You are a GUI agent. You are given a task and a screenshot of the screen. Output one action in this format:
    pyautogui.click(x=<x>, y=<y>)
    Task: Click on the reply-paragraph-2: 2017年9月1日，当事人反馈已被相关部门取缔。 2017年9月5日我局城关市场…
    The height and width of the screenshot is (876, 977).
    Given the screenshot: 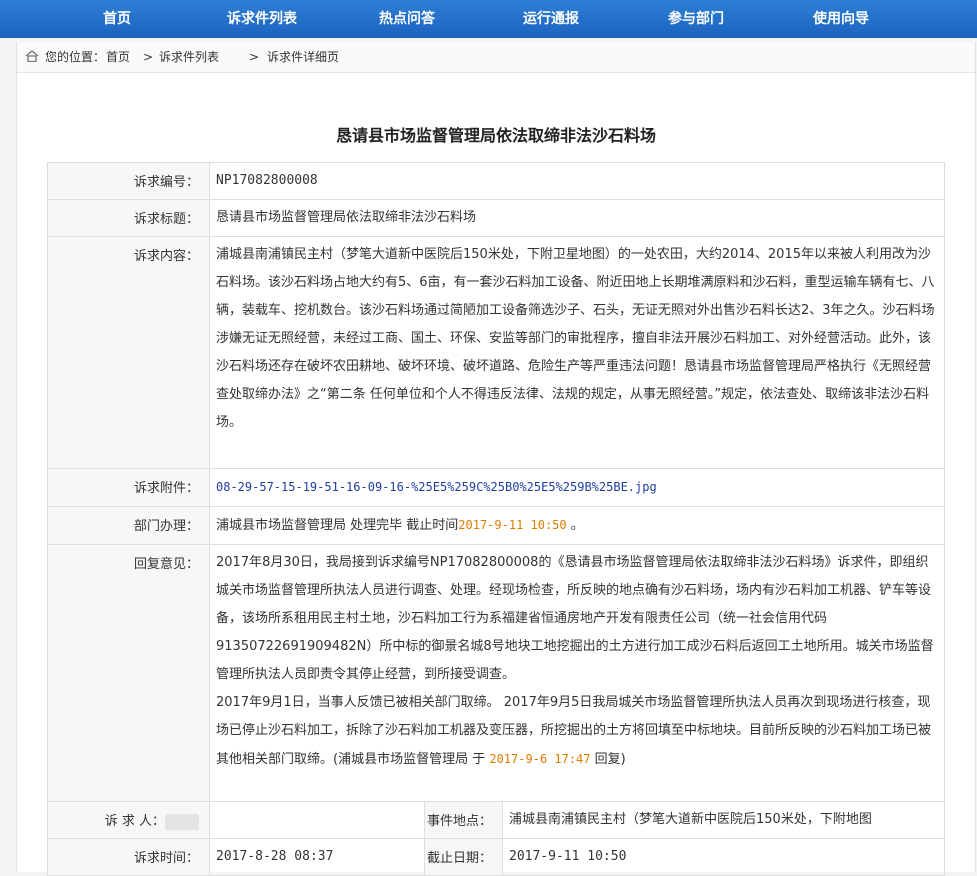 What is the action you would take?
    pyautogui.click(x=577, y=731)
    